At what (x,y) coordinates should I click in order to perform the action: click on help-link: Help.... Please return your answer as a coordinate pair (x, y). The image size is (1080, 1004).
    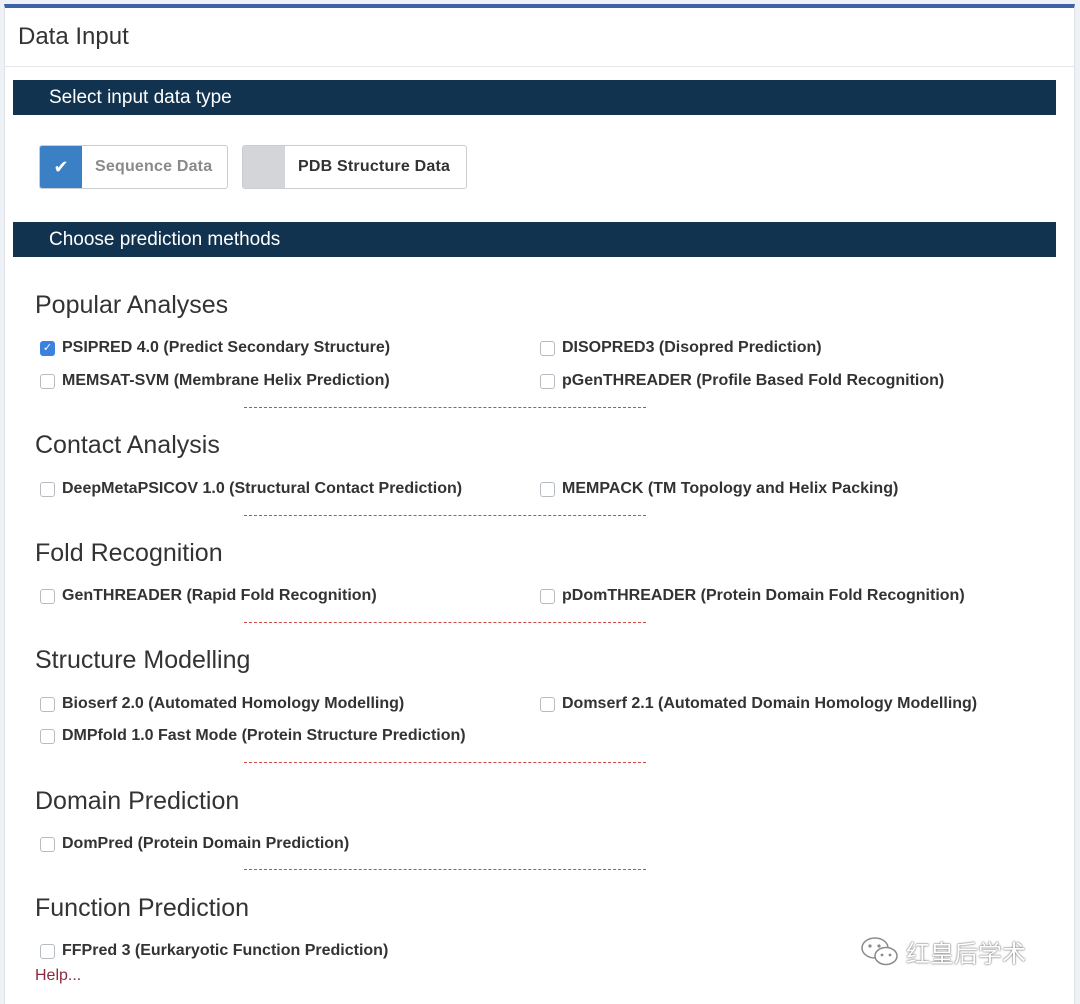
    Looking at the image, I should click on (58, 976).